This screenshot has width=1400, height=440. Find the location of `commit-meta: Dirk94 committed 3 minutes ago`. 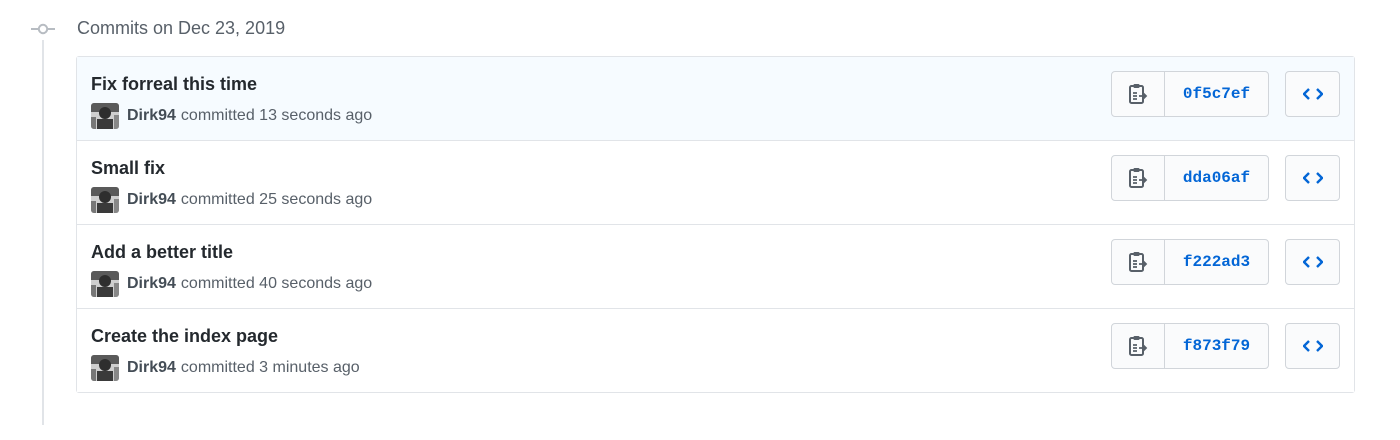

commit-meta: Dirk94 committed 3 minutes ago is located at coordinates (225, 368).